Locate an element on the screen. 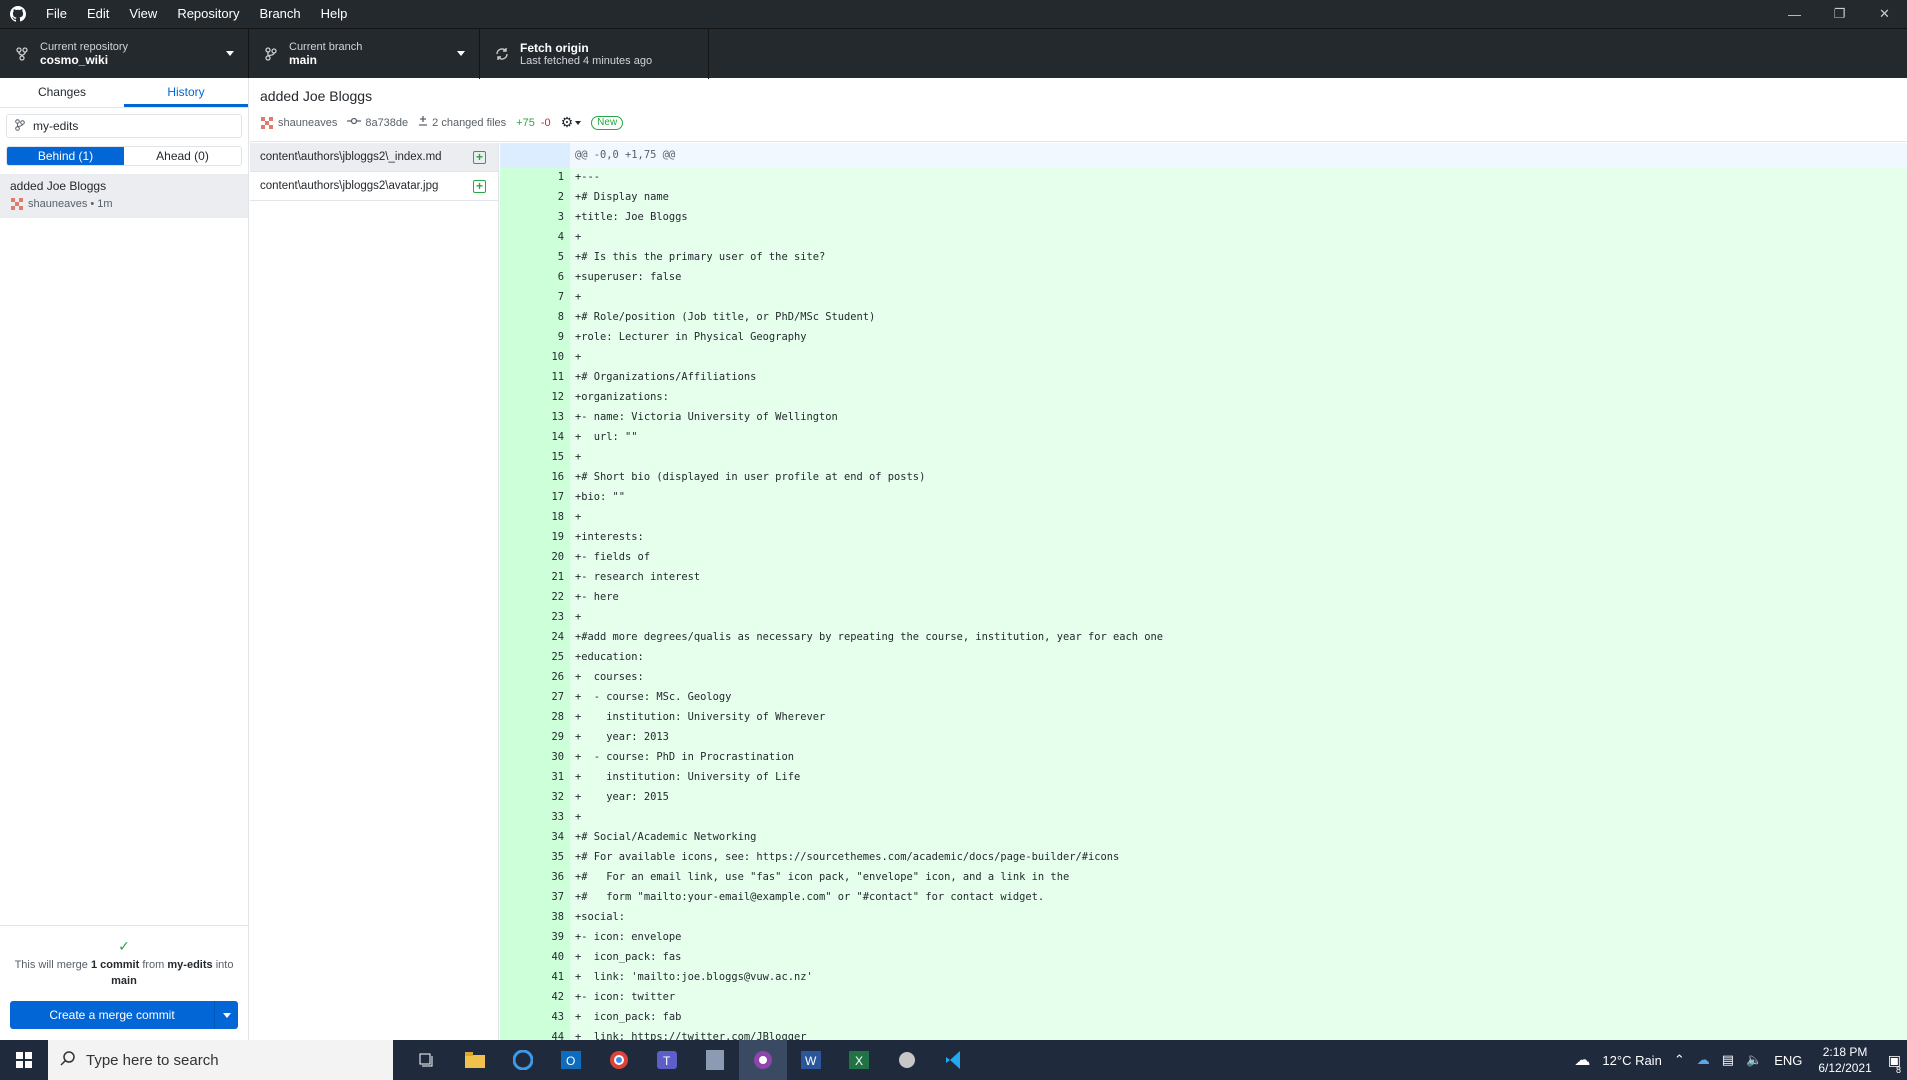 The image size is (1907, 1080). diff-line: 33 + is located at coordinates (1203, 817).